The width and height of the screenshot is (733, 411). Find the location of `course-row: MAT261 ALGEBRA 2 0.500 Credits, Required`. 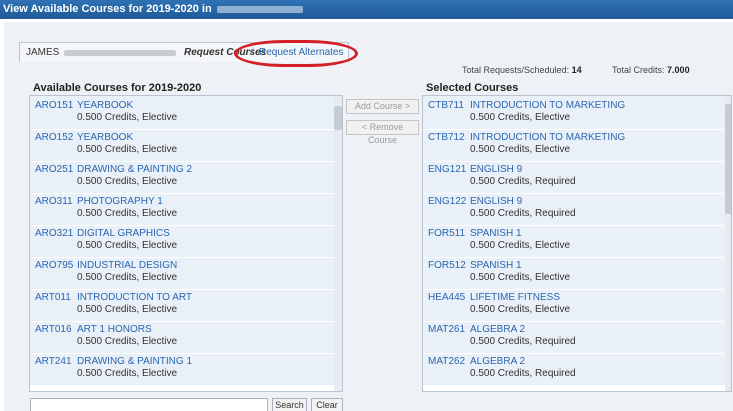

course-row: MAT261 ALGEBRA 2 0.500 Credits, Required is located at coordinates (574, 337).